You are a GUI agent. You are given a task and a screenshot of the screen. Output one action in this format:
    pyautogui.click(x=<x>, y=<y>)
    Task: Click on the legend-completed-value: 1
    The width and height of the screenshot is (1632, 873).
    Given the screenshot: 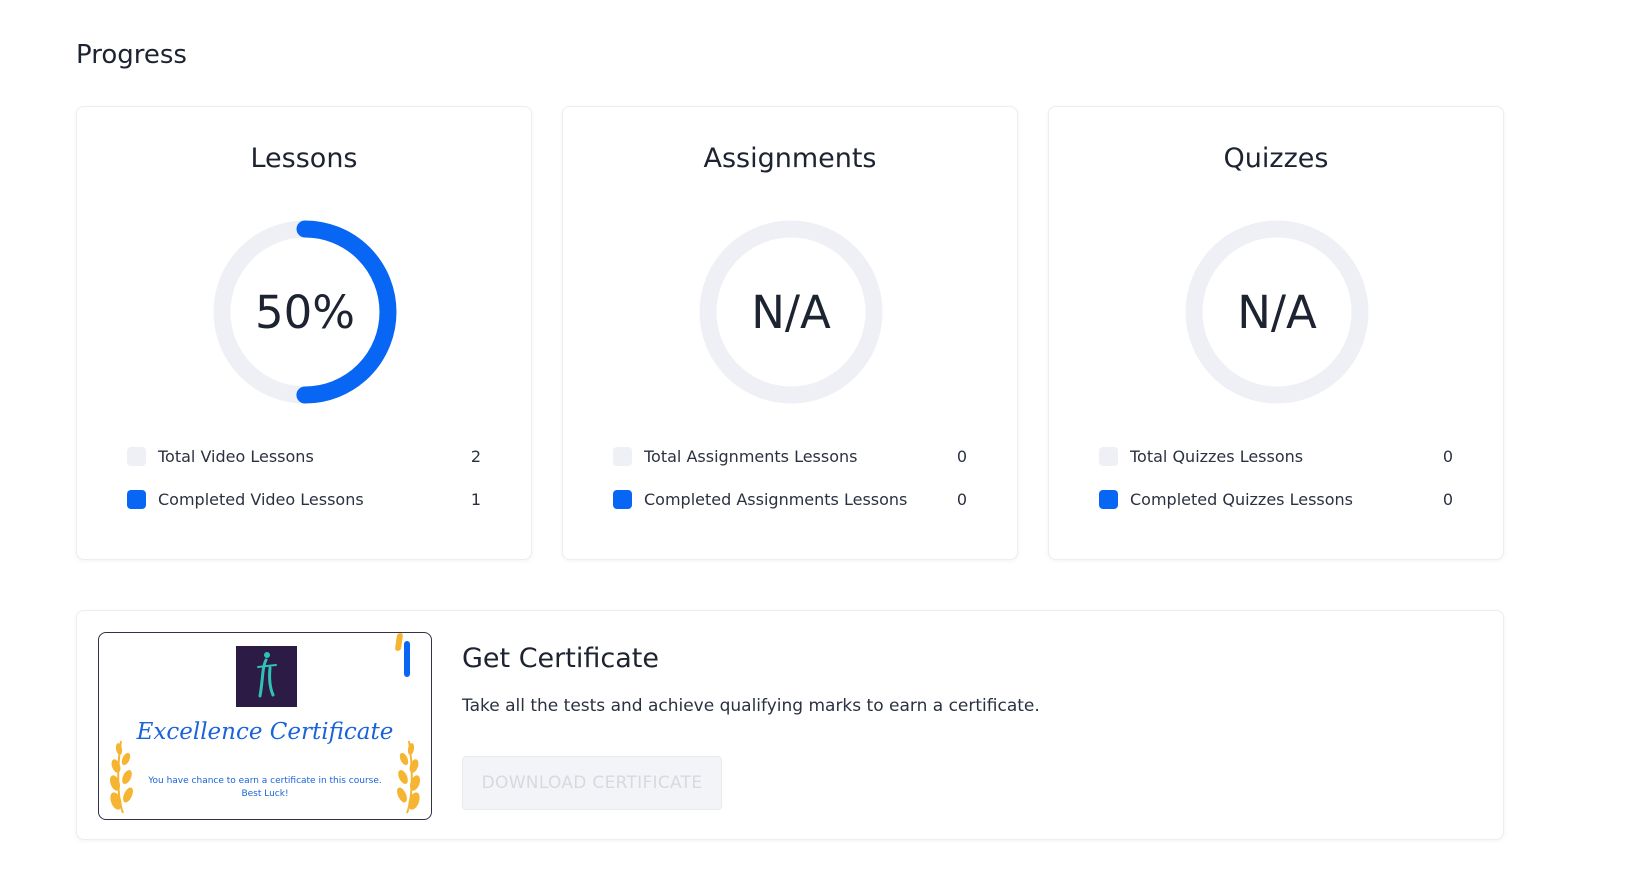 What is the action you would take?
    pyautogui.click(x=475, y=499)
    